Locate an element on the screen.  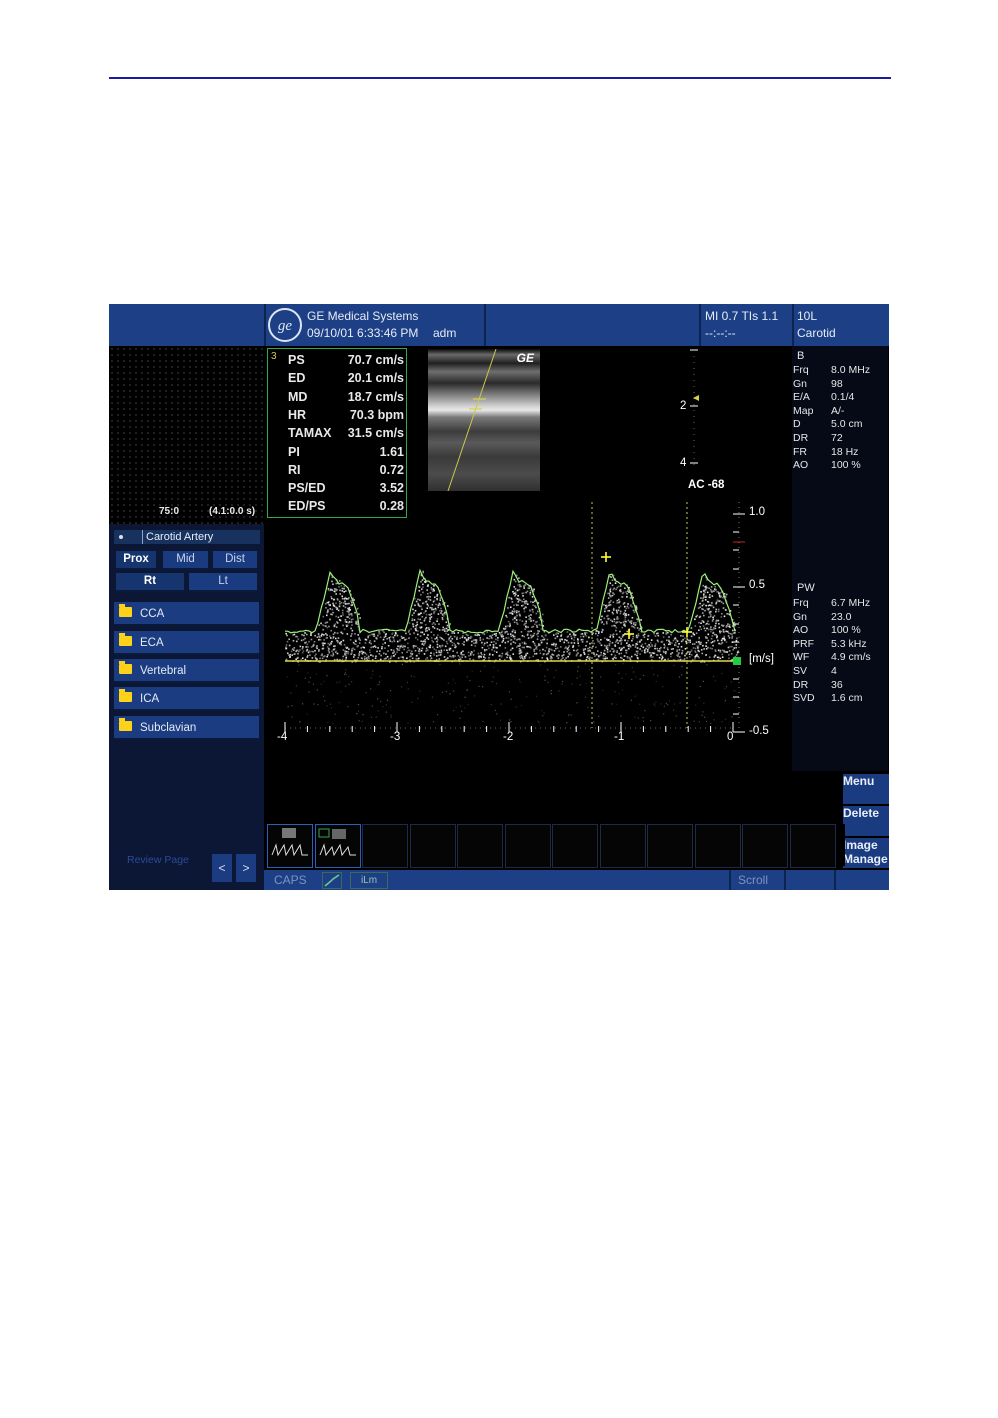
segment-mid-button: Mid is located at coordinates (185, 560).